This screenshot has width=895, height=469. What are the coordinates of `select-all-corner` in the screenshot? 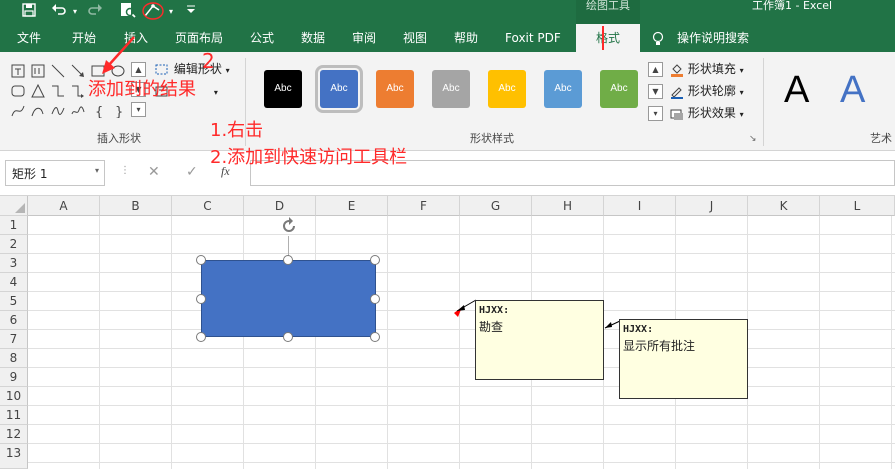 It's located at (14, 206).